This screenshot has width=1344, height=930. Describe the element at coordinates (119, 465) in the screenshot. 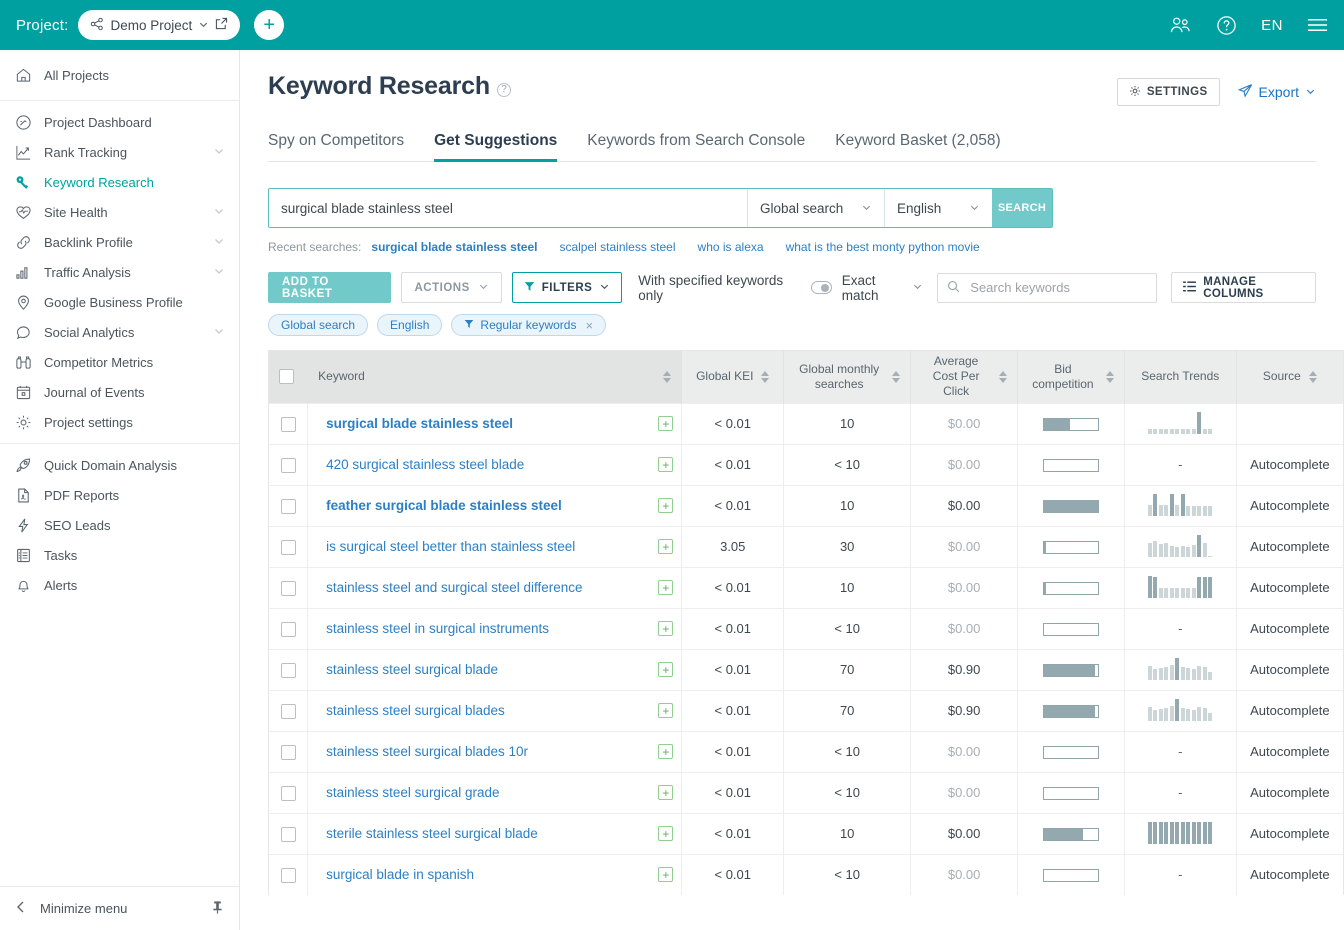

I see `sidebar-item-quick-domain-analysis: Quick Domain Analysis` at that location.